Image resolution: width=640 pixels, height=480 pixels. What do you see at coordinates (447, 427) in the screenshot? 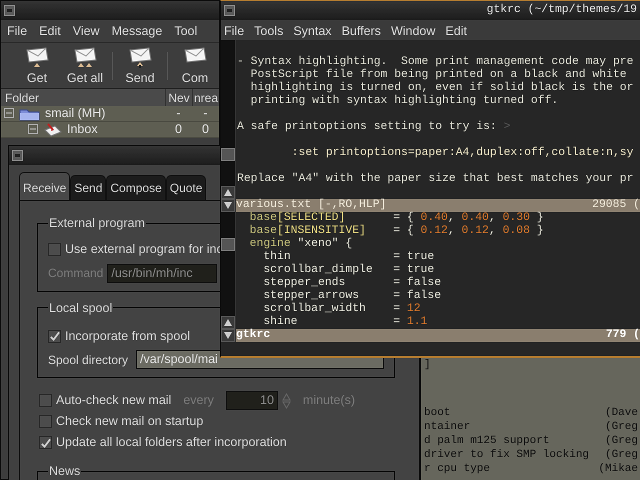
I see `commit-summary: ntainer` at bounding box center [447, 427].